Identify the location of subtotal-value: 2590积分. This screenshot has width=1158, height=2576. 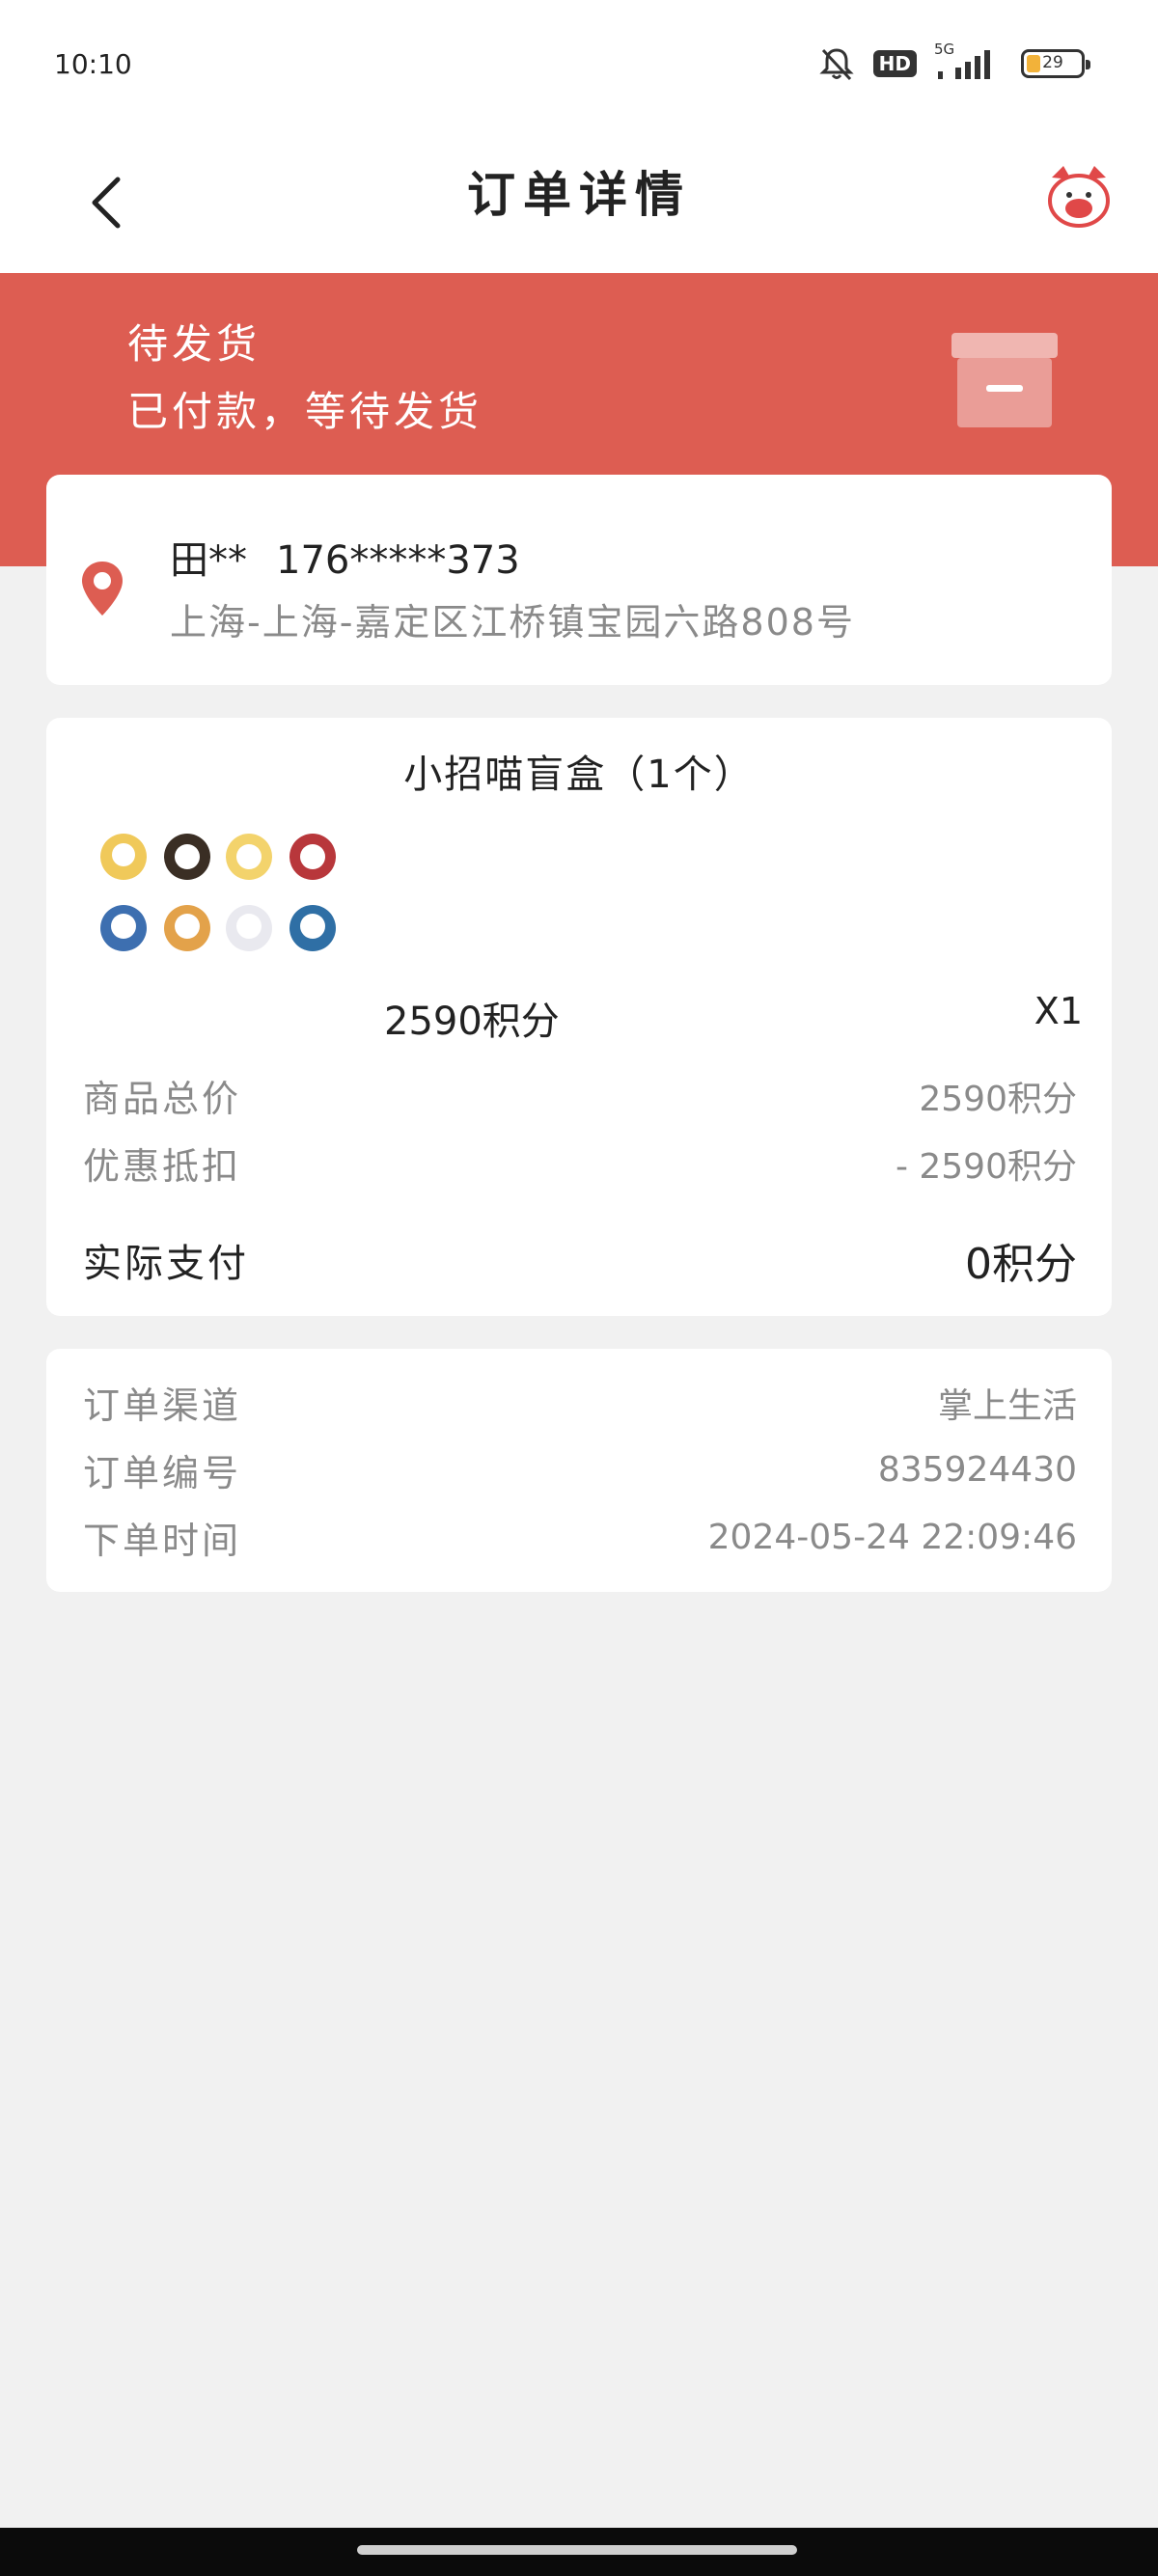
(998, 1099).